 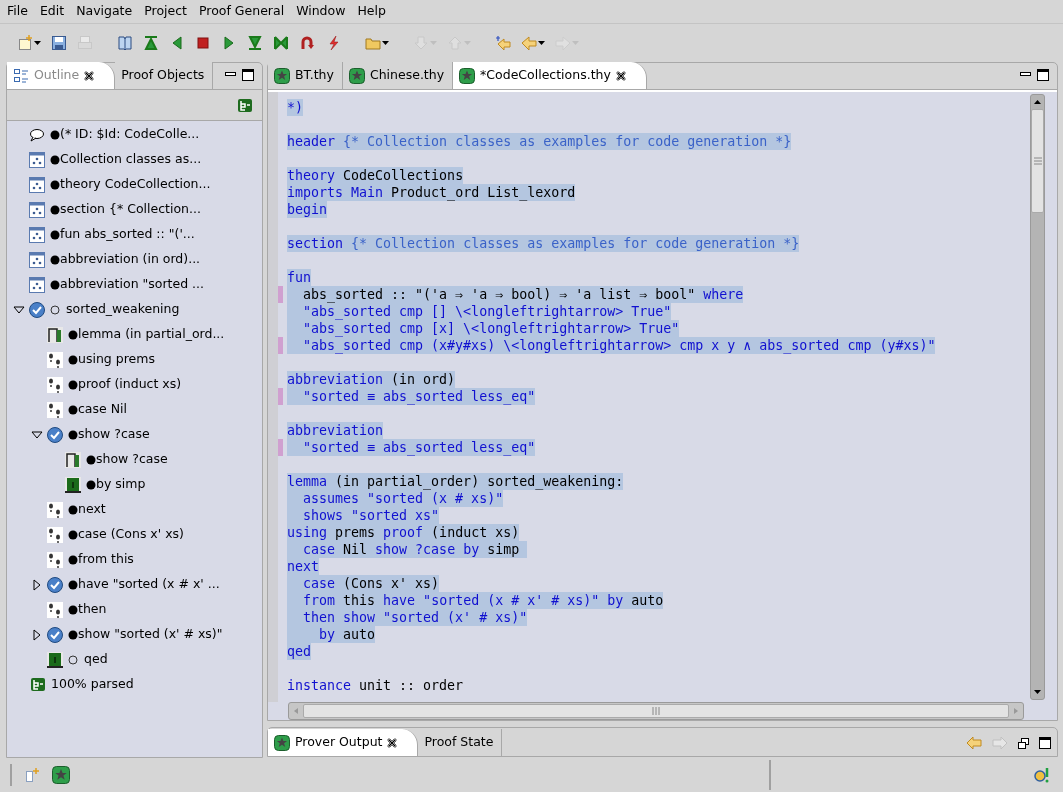 What do you see at coordinates (92, 684) in the screenshot?
I see `parse-status: 100% parsed` at bounding box center [92, 684].